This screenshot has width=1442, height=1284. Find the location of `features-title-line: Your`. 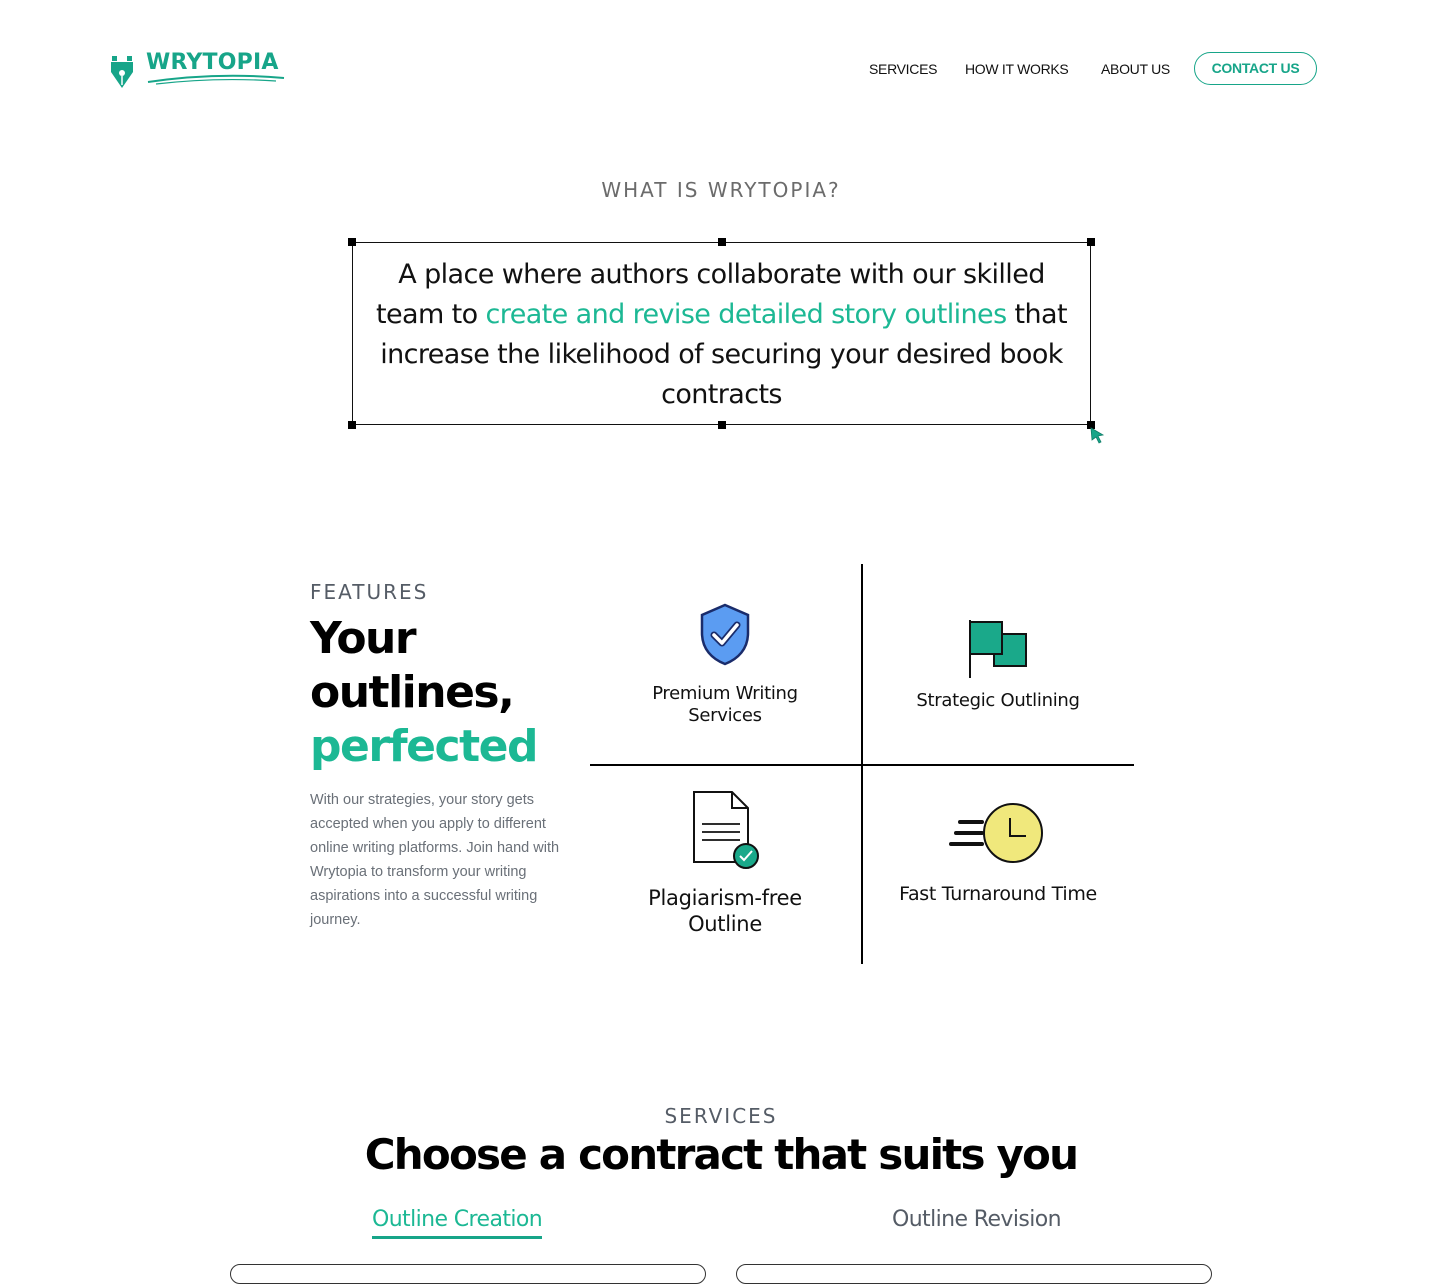

features-title-line: Your is located at coordinates (363, 638).